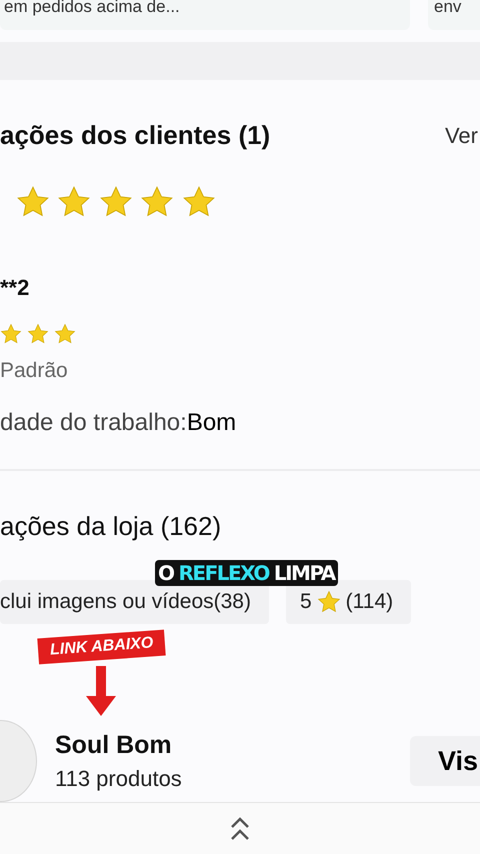  What do you see at coordinates (119, 779) in the screenshot?
I see `product-count: 113 produtos` at bounding box center [119, 779].